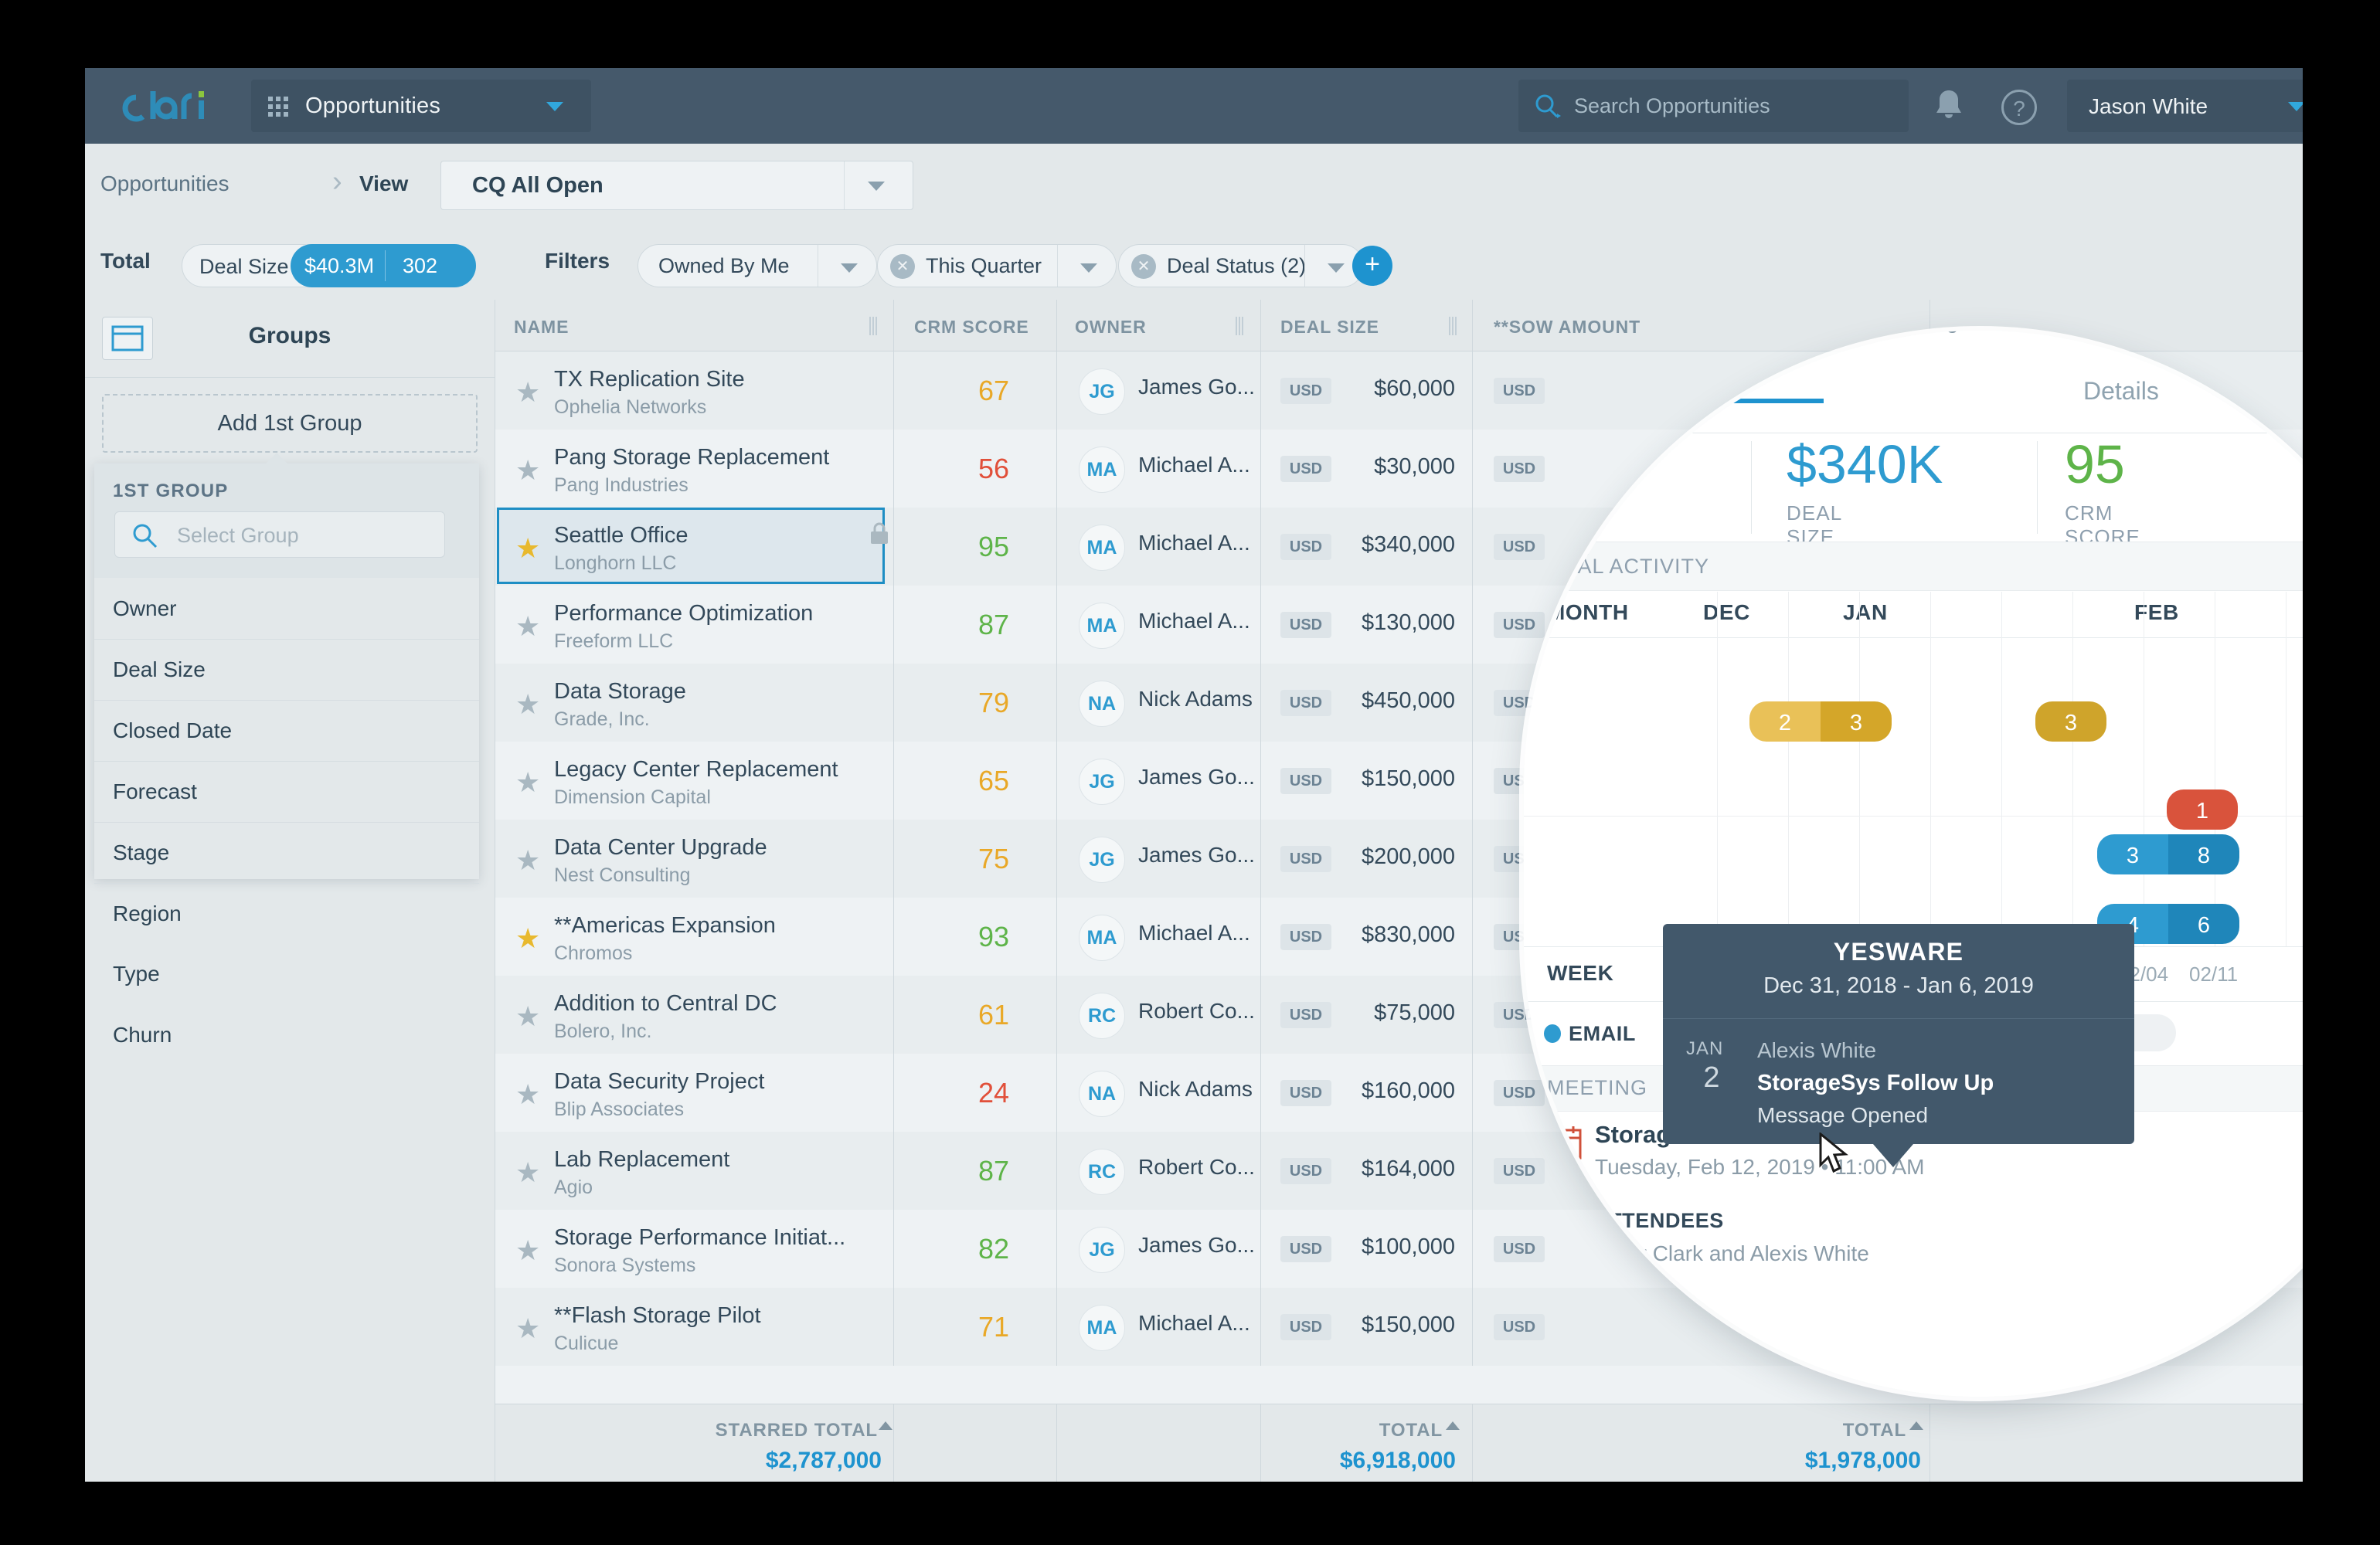 The image size is (2380, 1545). I want to click on view-selector-value: CQ All Open, so click(538, 185).